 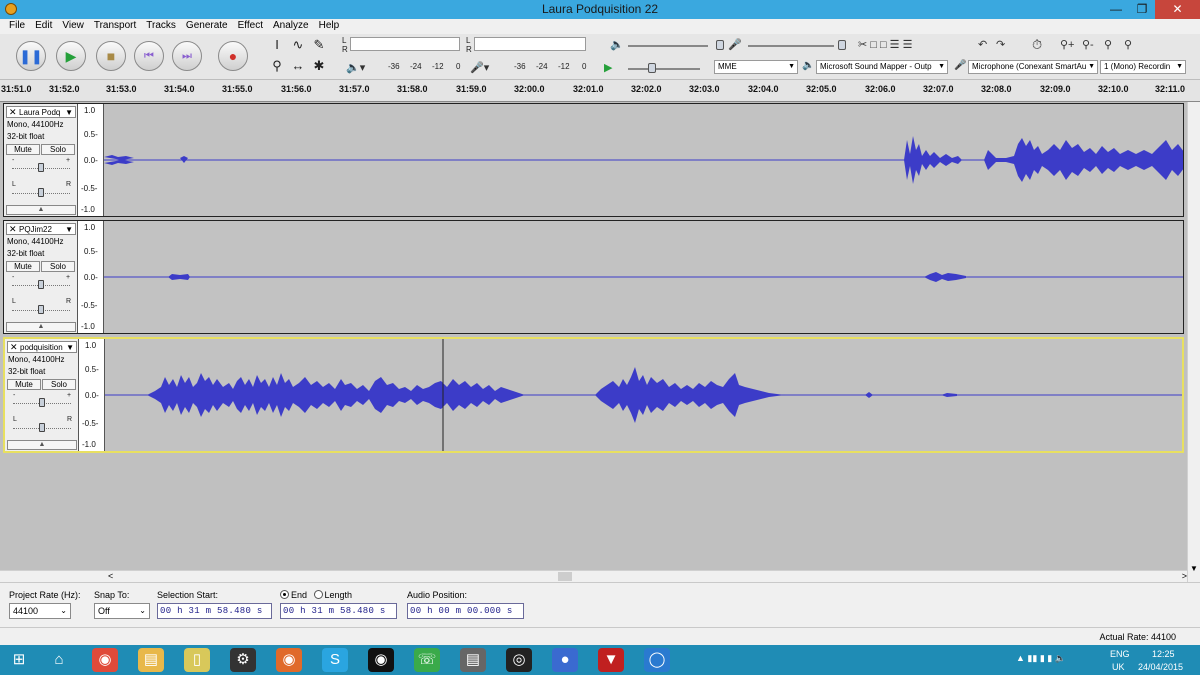 I want to click on rec-app-icon: ●, so click(x=565, y=660).